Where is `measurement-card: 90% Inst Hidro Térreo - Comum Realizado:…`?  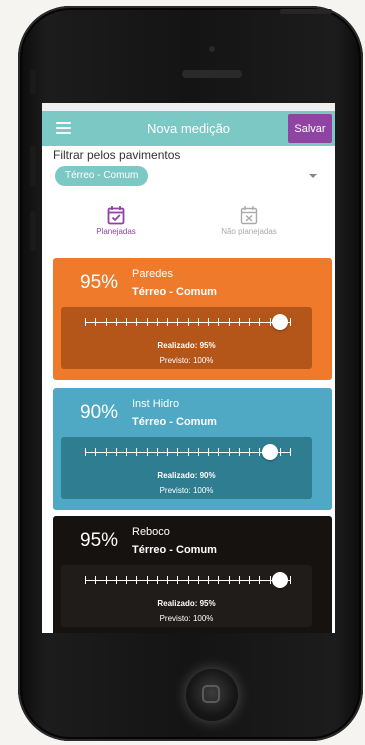
measurement-card: 90% Inst Hidro Térreo - Comum Realizado:… is located at coordinates (192, 449).